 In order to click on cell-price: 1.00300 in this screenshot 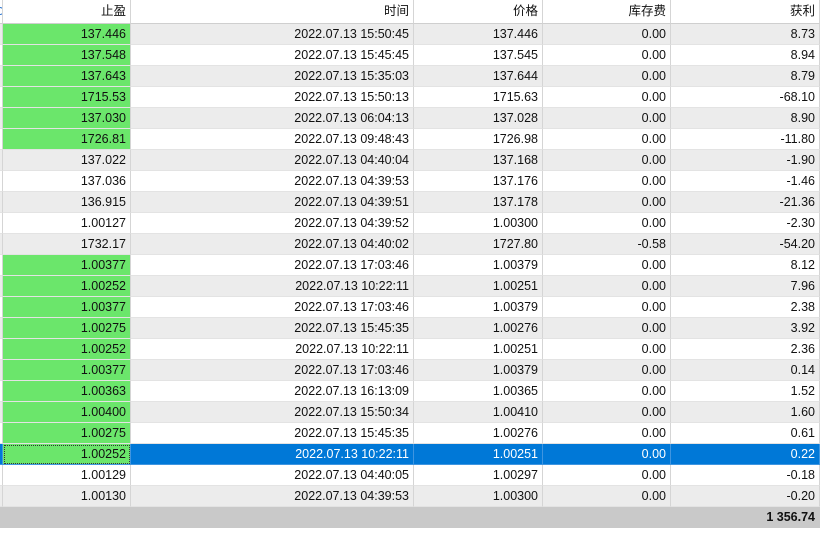, I will do `click(478, 223)`.